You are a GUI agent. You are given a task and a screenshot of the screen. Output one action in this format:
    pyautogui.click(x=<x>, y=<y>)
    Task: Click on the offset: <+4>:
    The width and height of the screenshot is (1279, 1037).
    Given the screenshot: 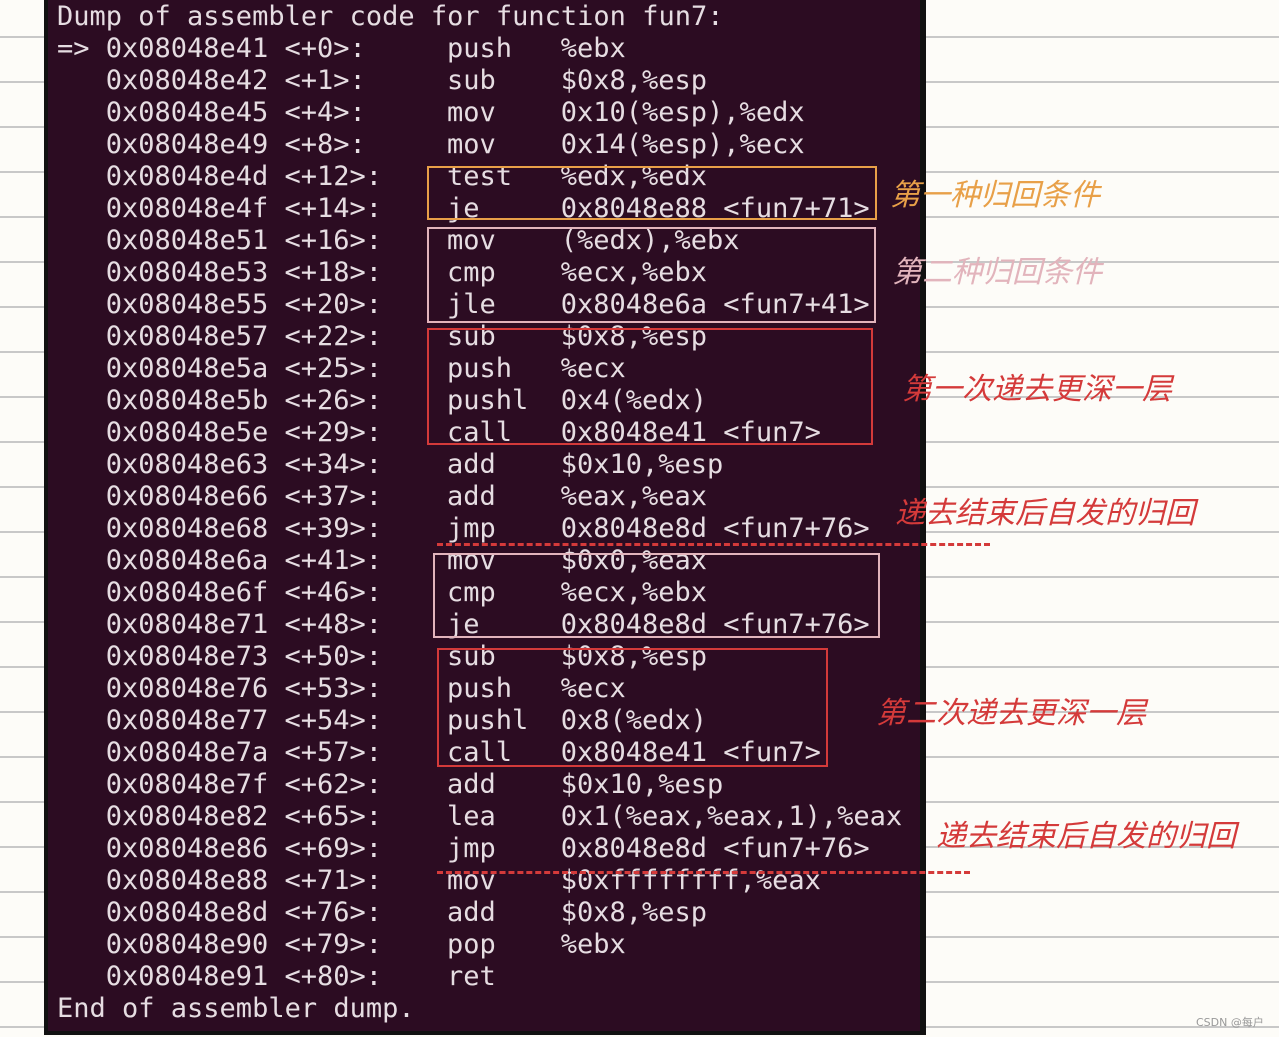 What is the action you would take?
    pyautogui.click(x=325, y=112)
    